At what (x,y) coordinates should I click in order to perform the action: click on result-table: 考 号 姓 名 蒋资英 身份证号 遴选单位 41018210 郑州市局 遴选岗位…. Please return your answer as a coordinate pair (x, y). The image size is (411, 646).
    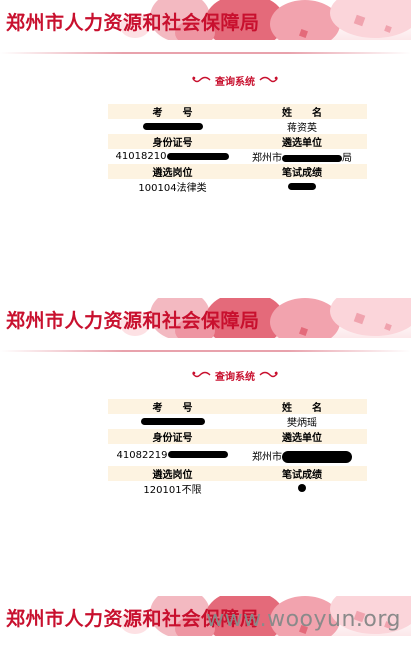
    Looking at the image, I should click on (237, 149).